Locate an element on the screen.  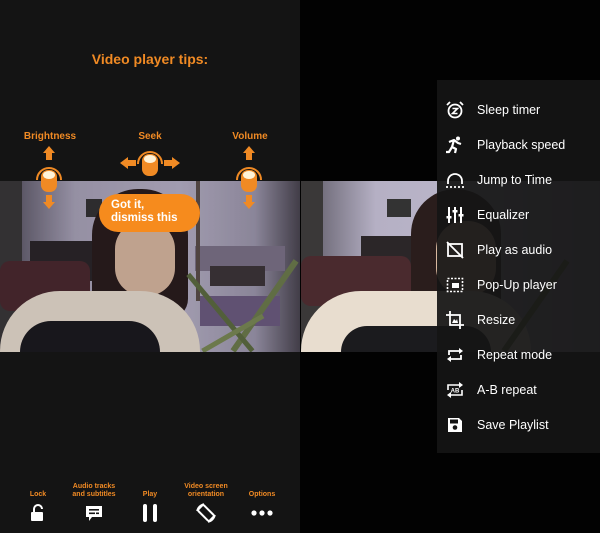
dismiss-tips-button: Got it, dismiss this is located at coordinates (149, 213).